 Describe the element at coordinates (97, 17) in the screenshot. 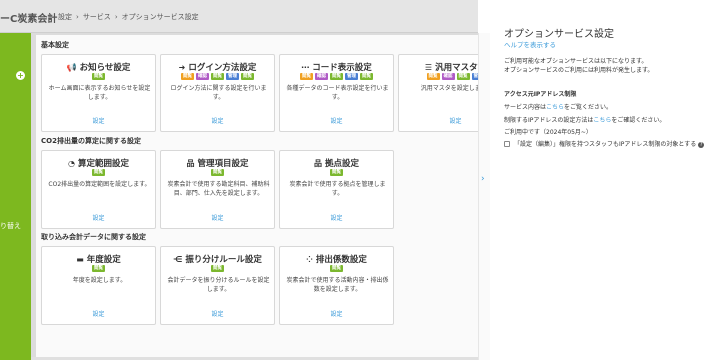

I see `breadcrumb-service: サービス` at that location.